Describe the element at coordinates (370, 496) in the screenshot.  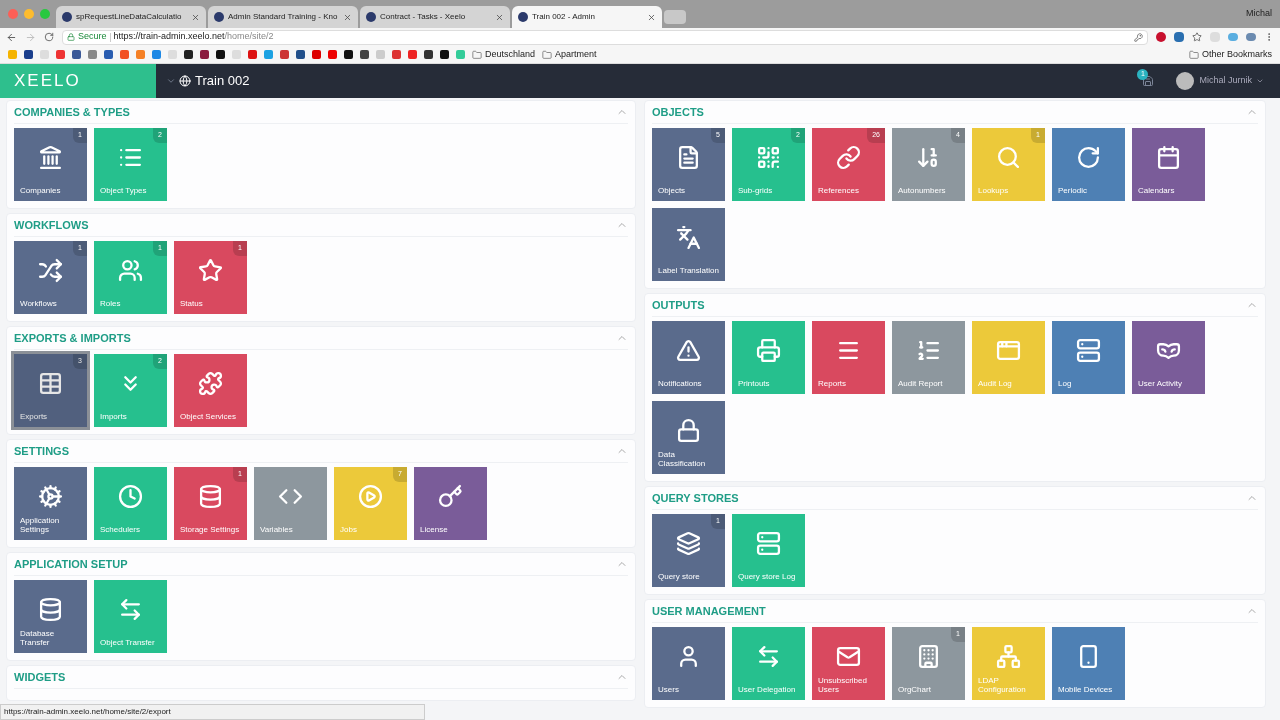
I see `play-icon` at that location.